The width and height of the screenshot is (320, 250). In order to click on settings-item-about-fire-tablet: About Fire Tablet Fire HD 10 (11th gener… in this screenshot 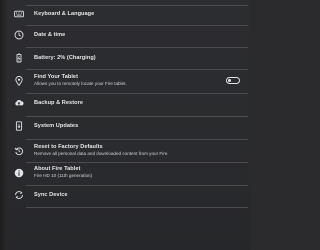, I will do `click(128, 173)`.